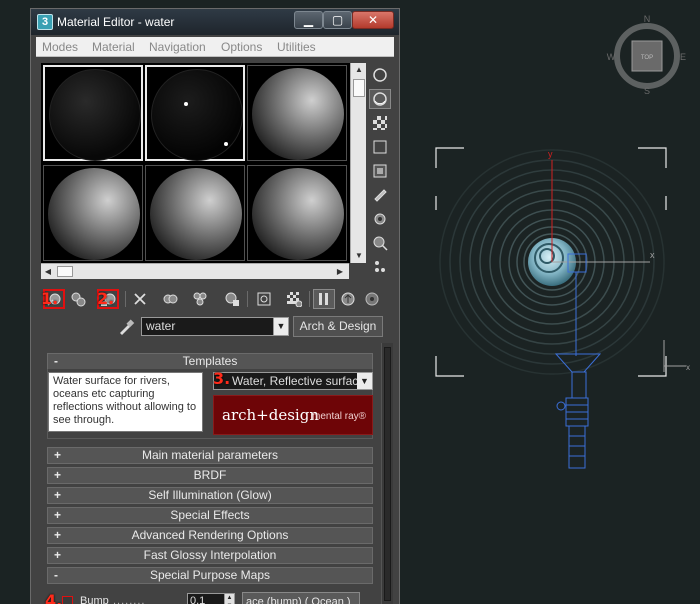 This screenshot has width=700, height=604. What do you see at coordinates (177, 47) in the screenshot?
I see `menu-navigation: Navigation` at bounding box center [177, 47].